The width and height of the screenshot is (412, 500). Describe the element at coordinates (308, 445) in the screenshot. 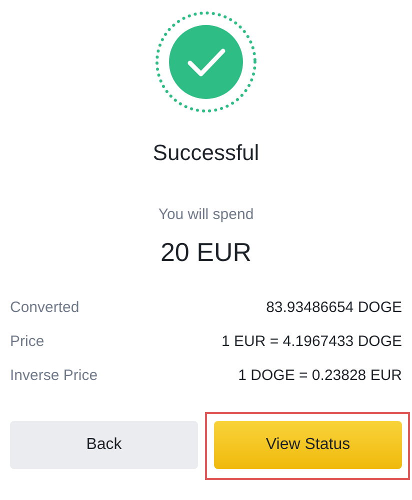

I see `view-status-button: View Status` at that location.